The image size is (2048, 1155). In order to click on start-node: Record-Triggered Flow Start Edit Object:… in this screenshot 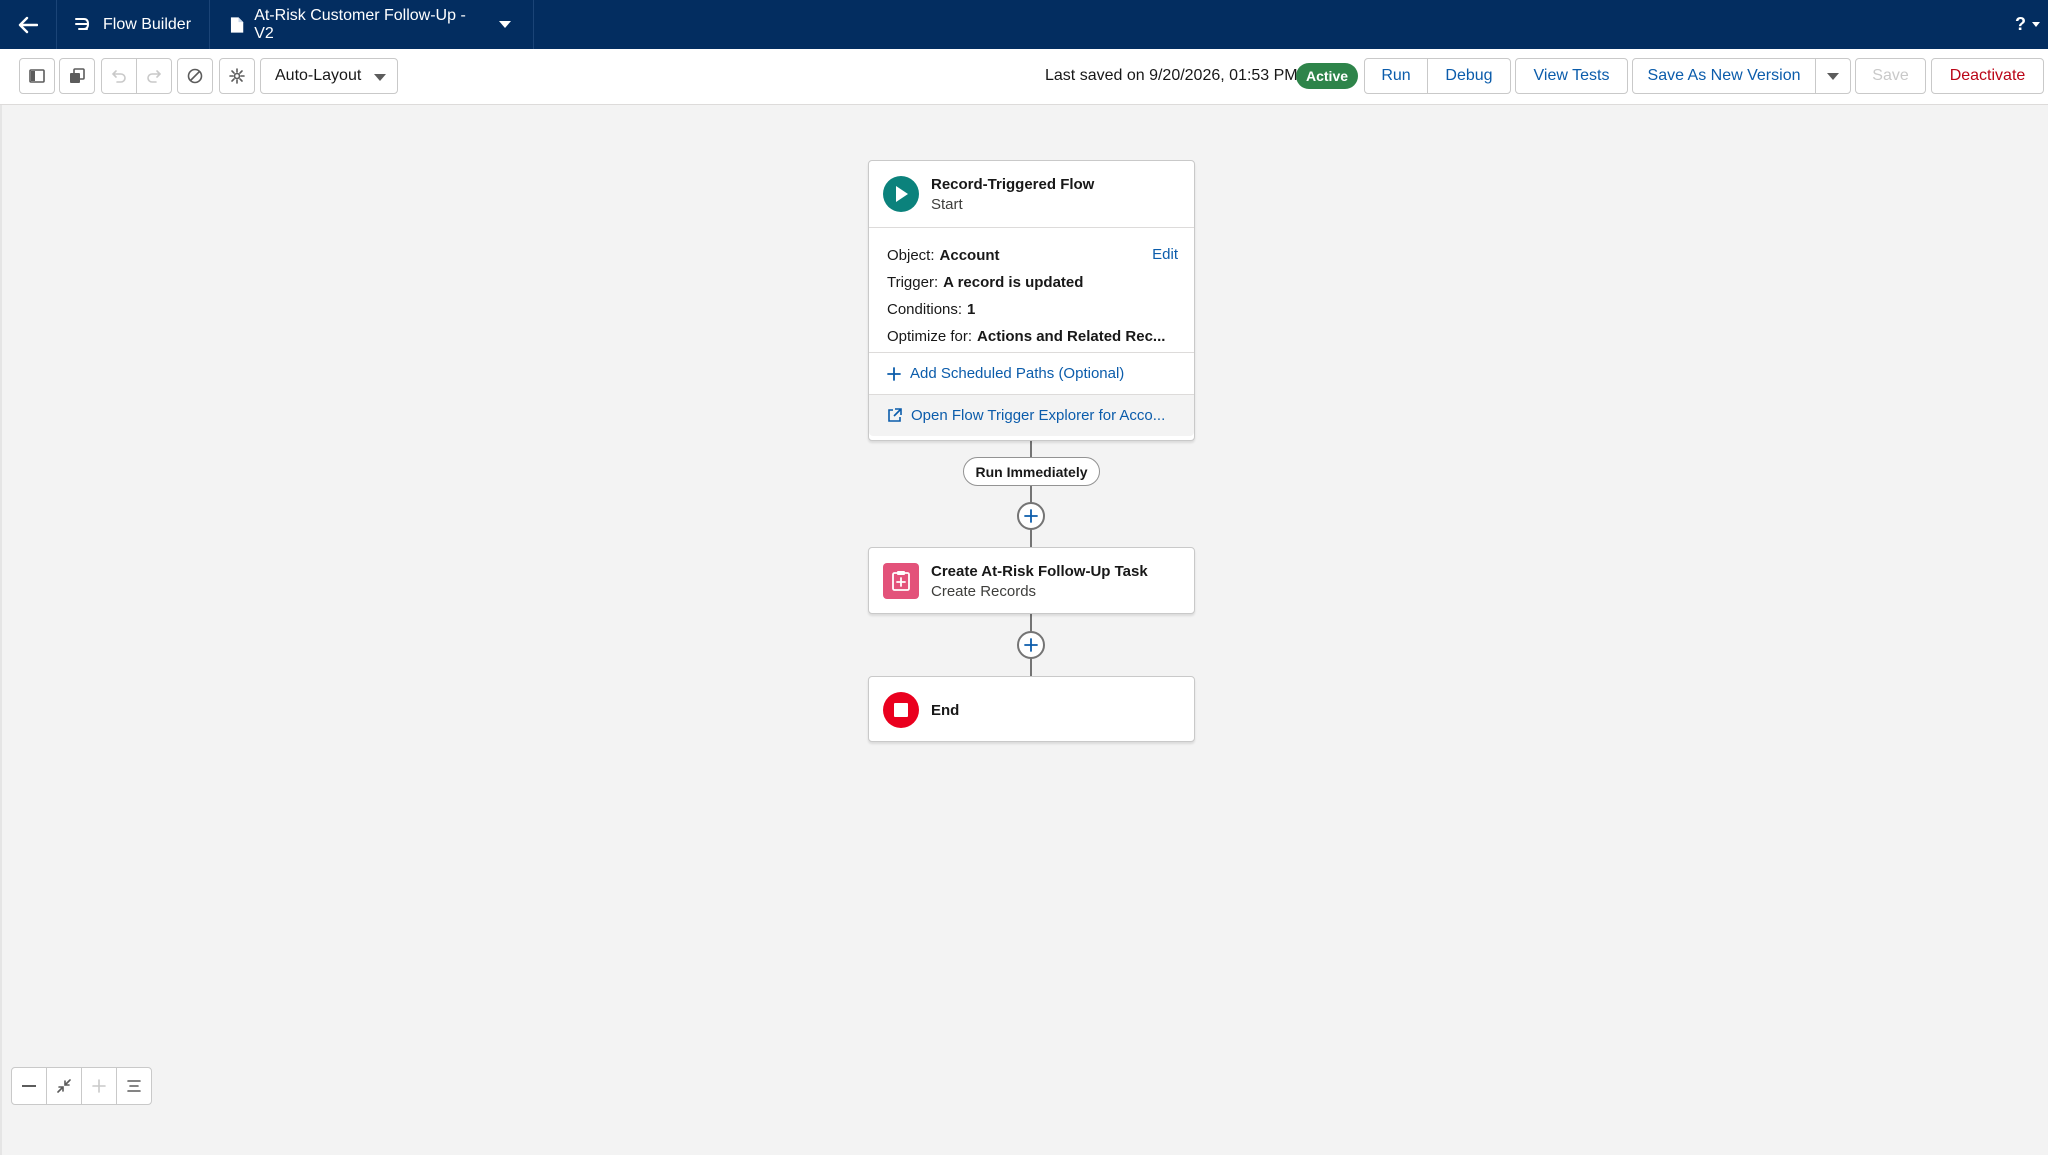, I will do `click(1031, 300)`.